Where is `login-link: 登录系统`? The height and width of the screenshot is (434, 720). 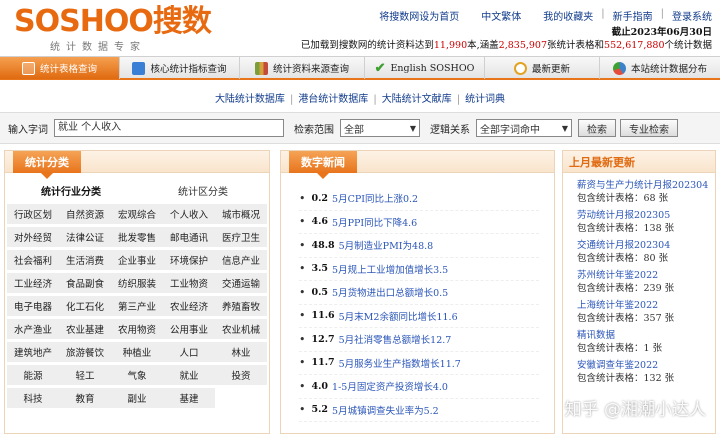
login-link: 登录系统 is located at coordinates (692, 15).